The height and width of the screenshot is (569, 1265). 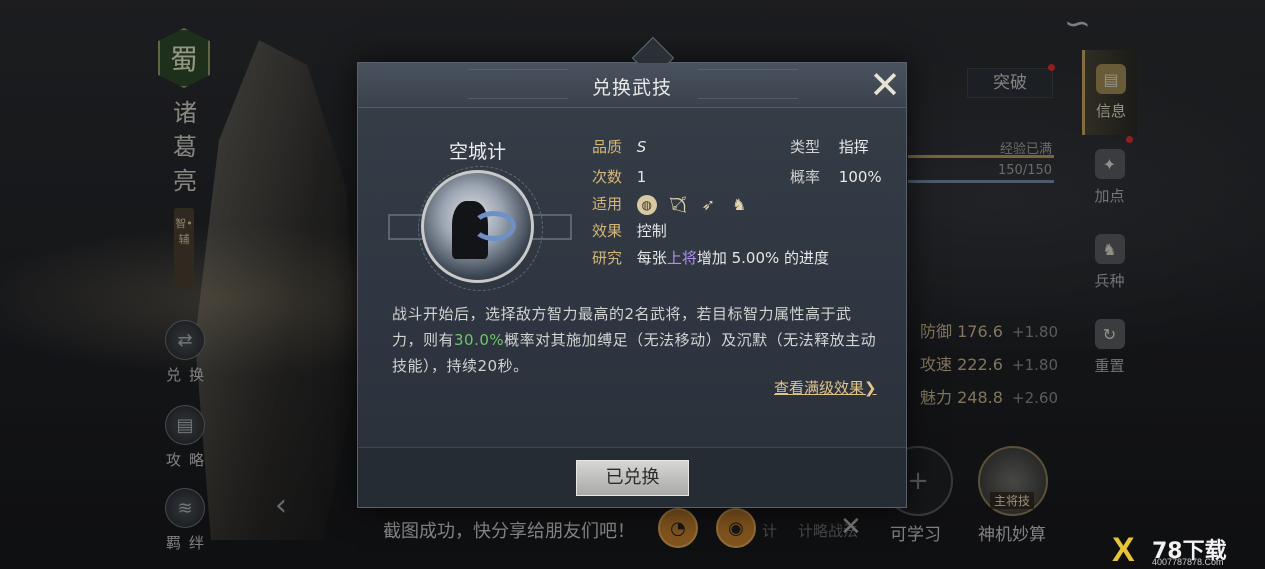 What do you see at coordinates (651, 231) in the screenshot?
I see `attr-value: 控制` at bounding box center [651, 231].